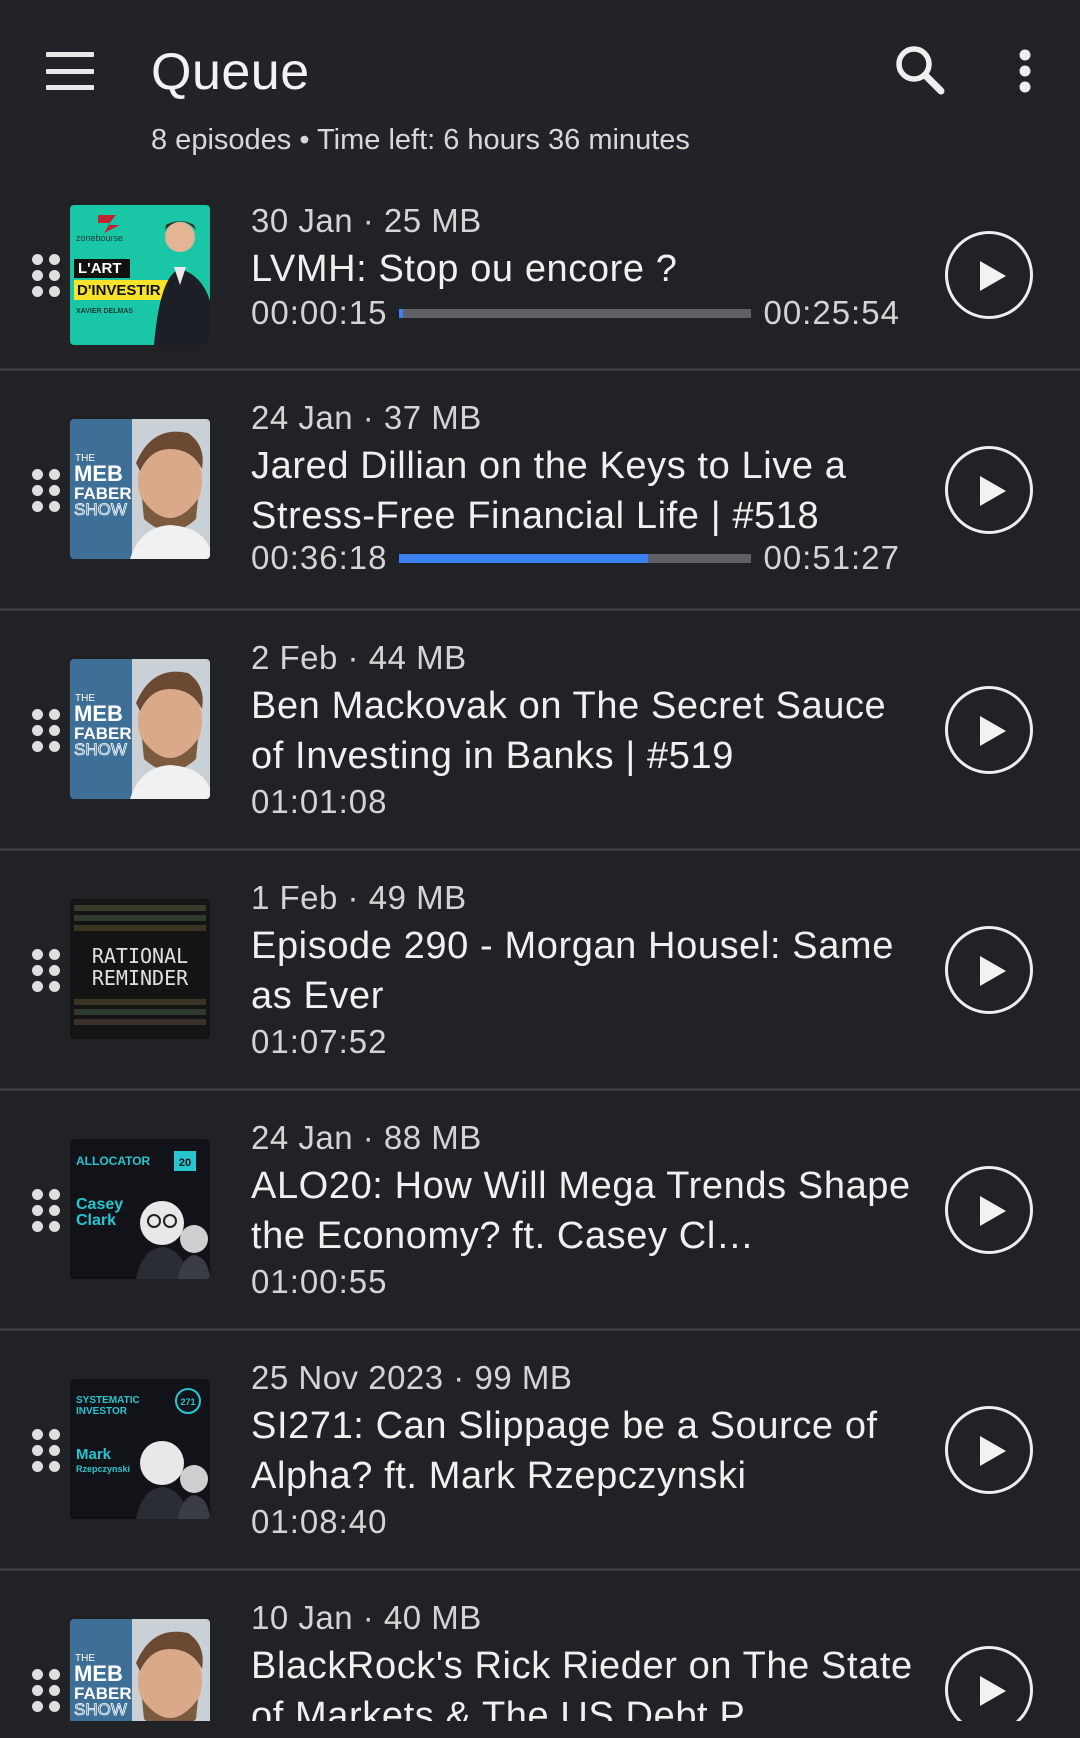 This screenshot has width=1080, height=1738. I want to click on svg-text: Casey, so click(99, 1204).